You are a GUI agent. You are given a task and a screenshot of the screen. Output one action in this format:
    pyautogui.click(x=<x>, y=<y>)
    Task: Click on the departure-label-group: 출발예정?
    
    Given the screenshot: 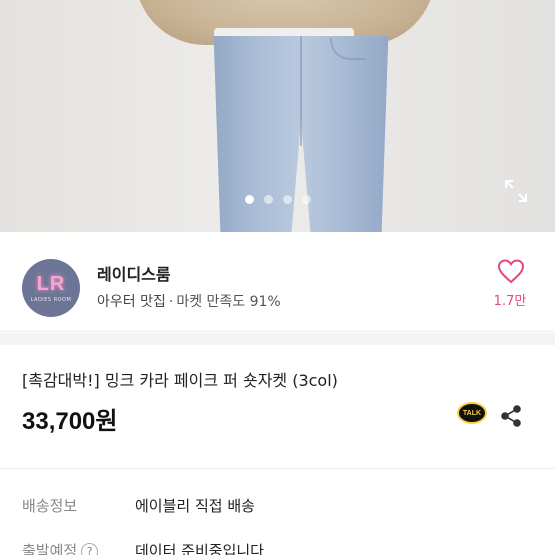 What is the action you would take?
    pyautogui.click(x=78, y=547)
    